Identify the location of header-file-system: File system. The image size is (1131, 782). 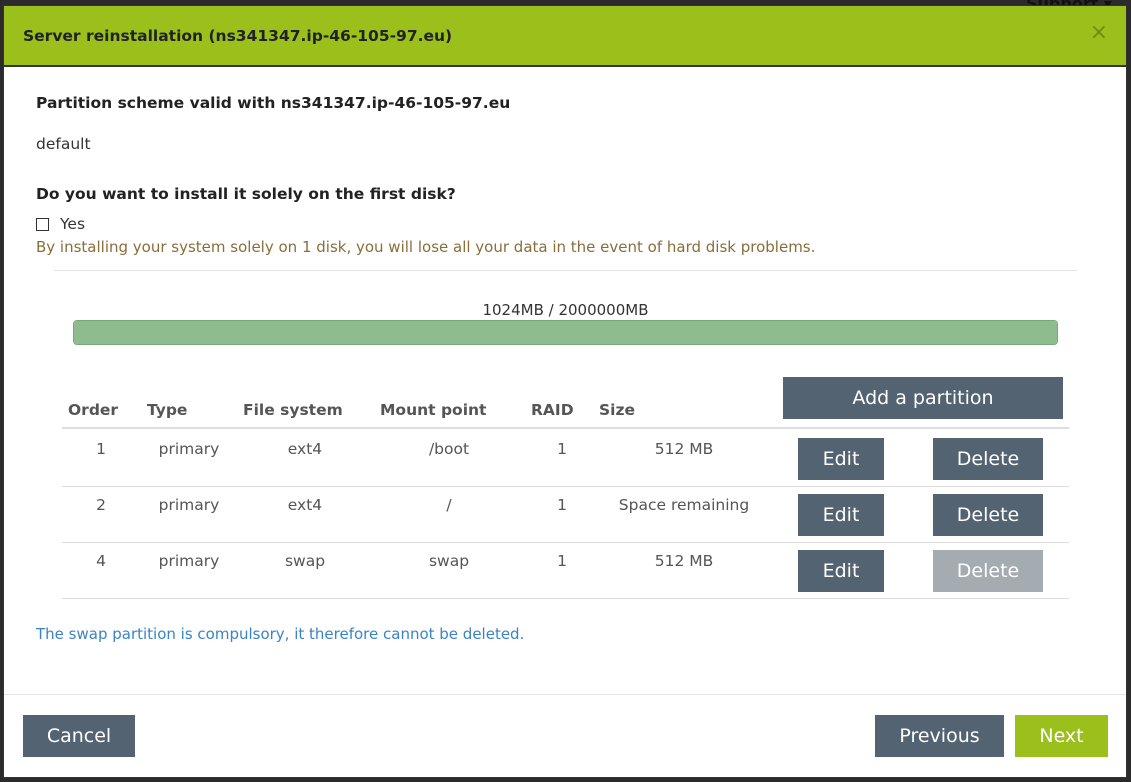
(293, 410).